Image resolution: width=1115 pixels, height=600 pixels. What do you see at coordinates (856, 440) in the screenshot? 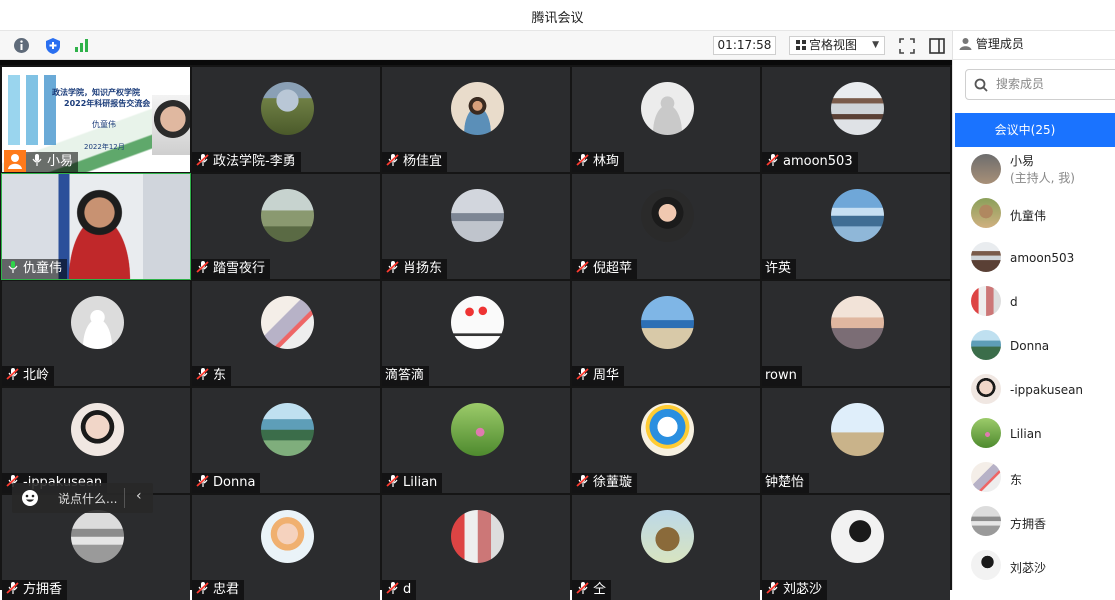
I see `participant-tile: 钟楚怡` at bounding box center [856, 440].